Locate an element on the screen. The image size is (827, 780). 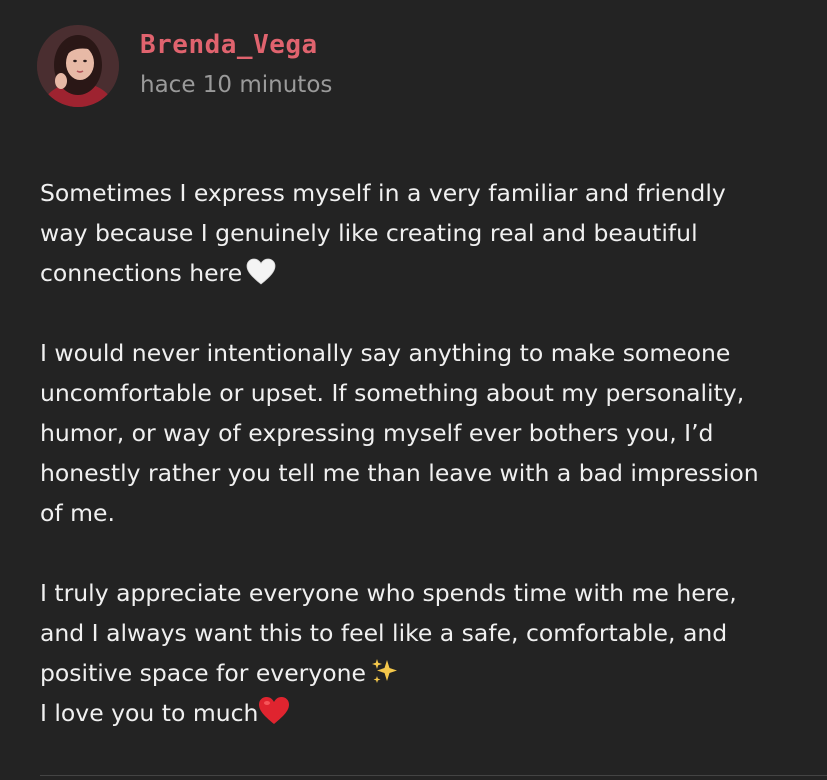
profile-photo-icon is located at coordinates (78, 66).